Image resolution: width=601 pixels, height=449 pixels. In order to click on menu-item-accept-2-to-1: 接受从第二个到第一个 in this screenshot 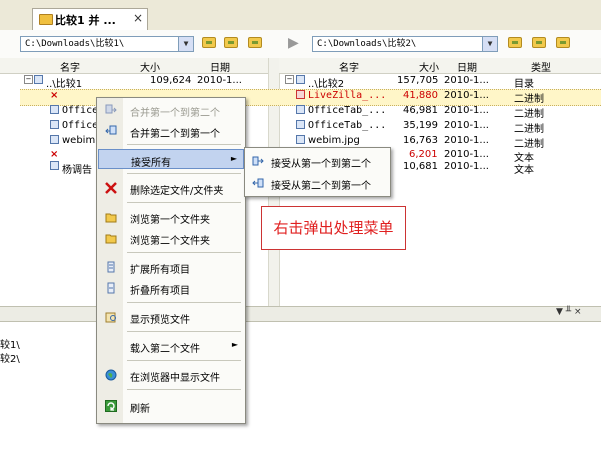, I will do `click(318, 183)`.